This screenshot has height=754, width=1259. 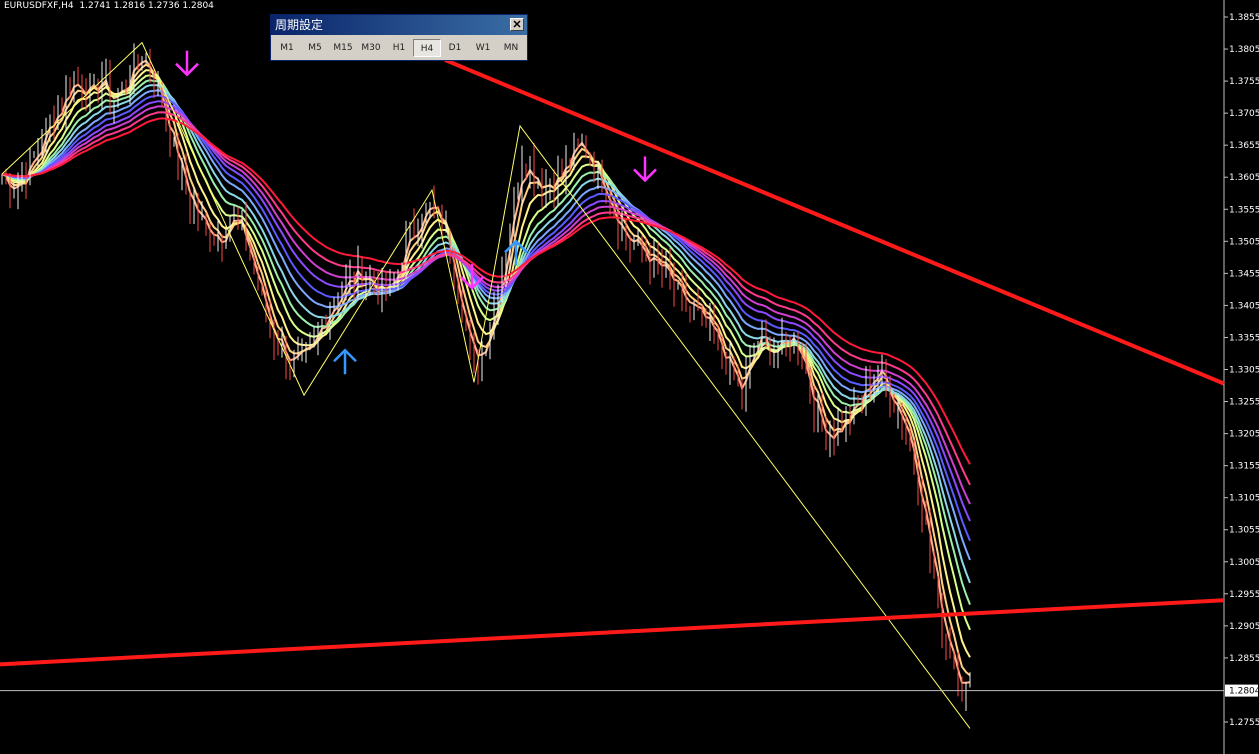 I want to click on tick-label: 1.3055, so click(x=1244, y=531).